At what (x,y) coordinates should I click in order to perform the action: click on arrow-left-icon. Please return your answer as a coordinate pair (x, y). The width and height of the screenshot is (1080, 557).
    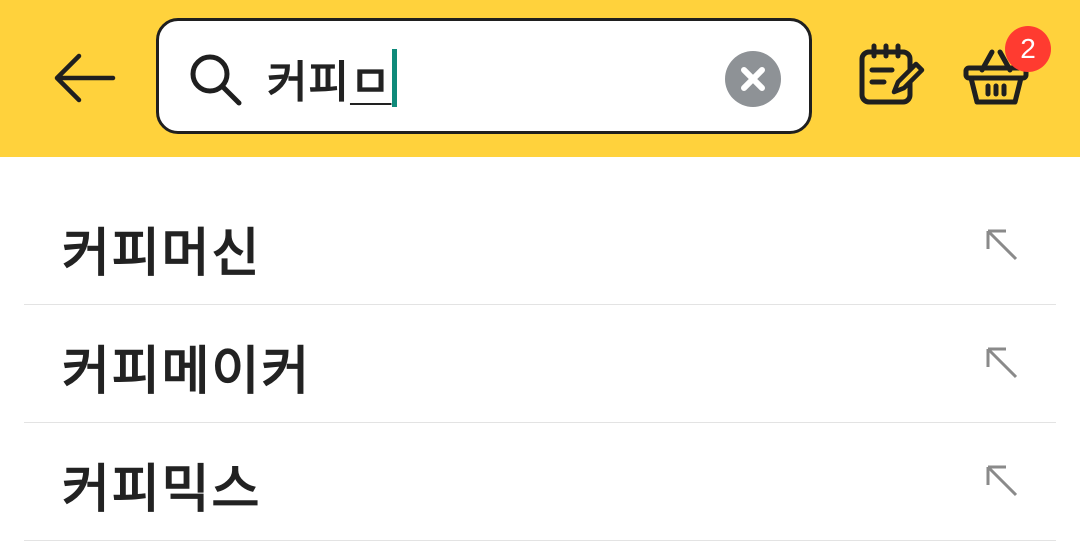
    Looking at the image, I should click on (85, 78).